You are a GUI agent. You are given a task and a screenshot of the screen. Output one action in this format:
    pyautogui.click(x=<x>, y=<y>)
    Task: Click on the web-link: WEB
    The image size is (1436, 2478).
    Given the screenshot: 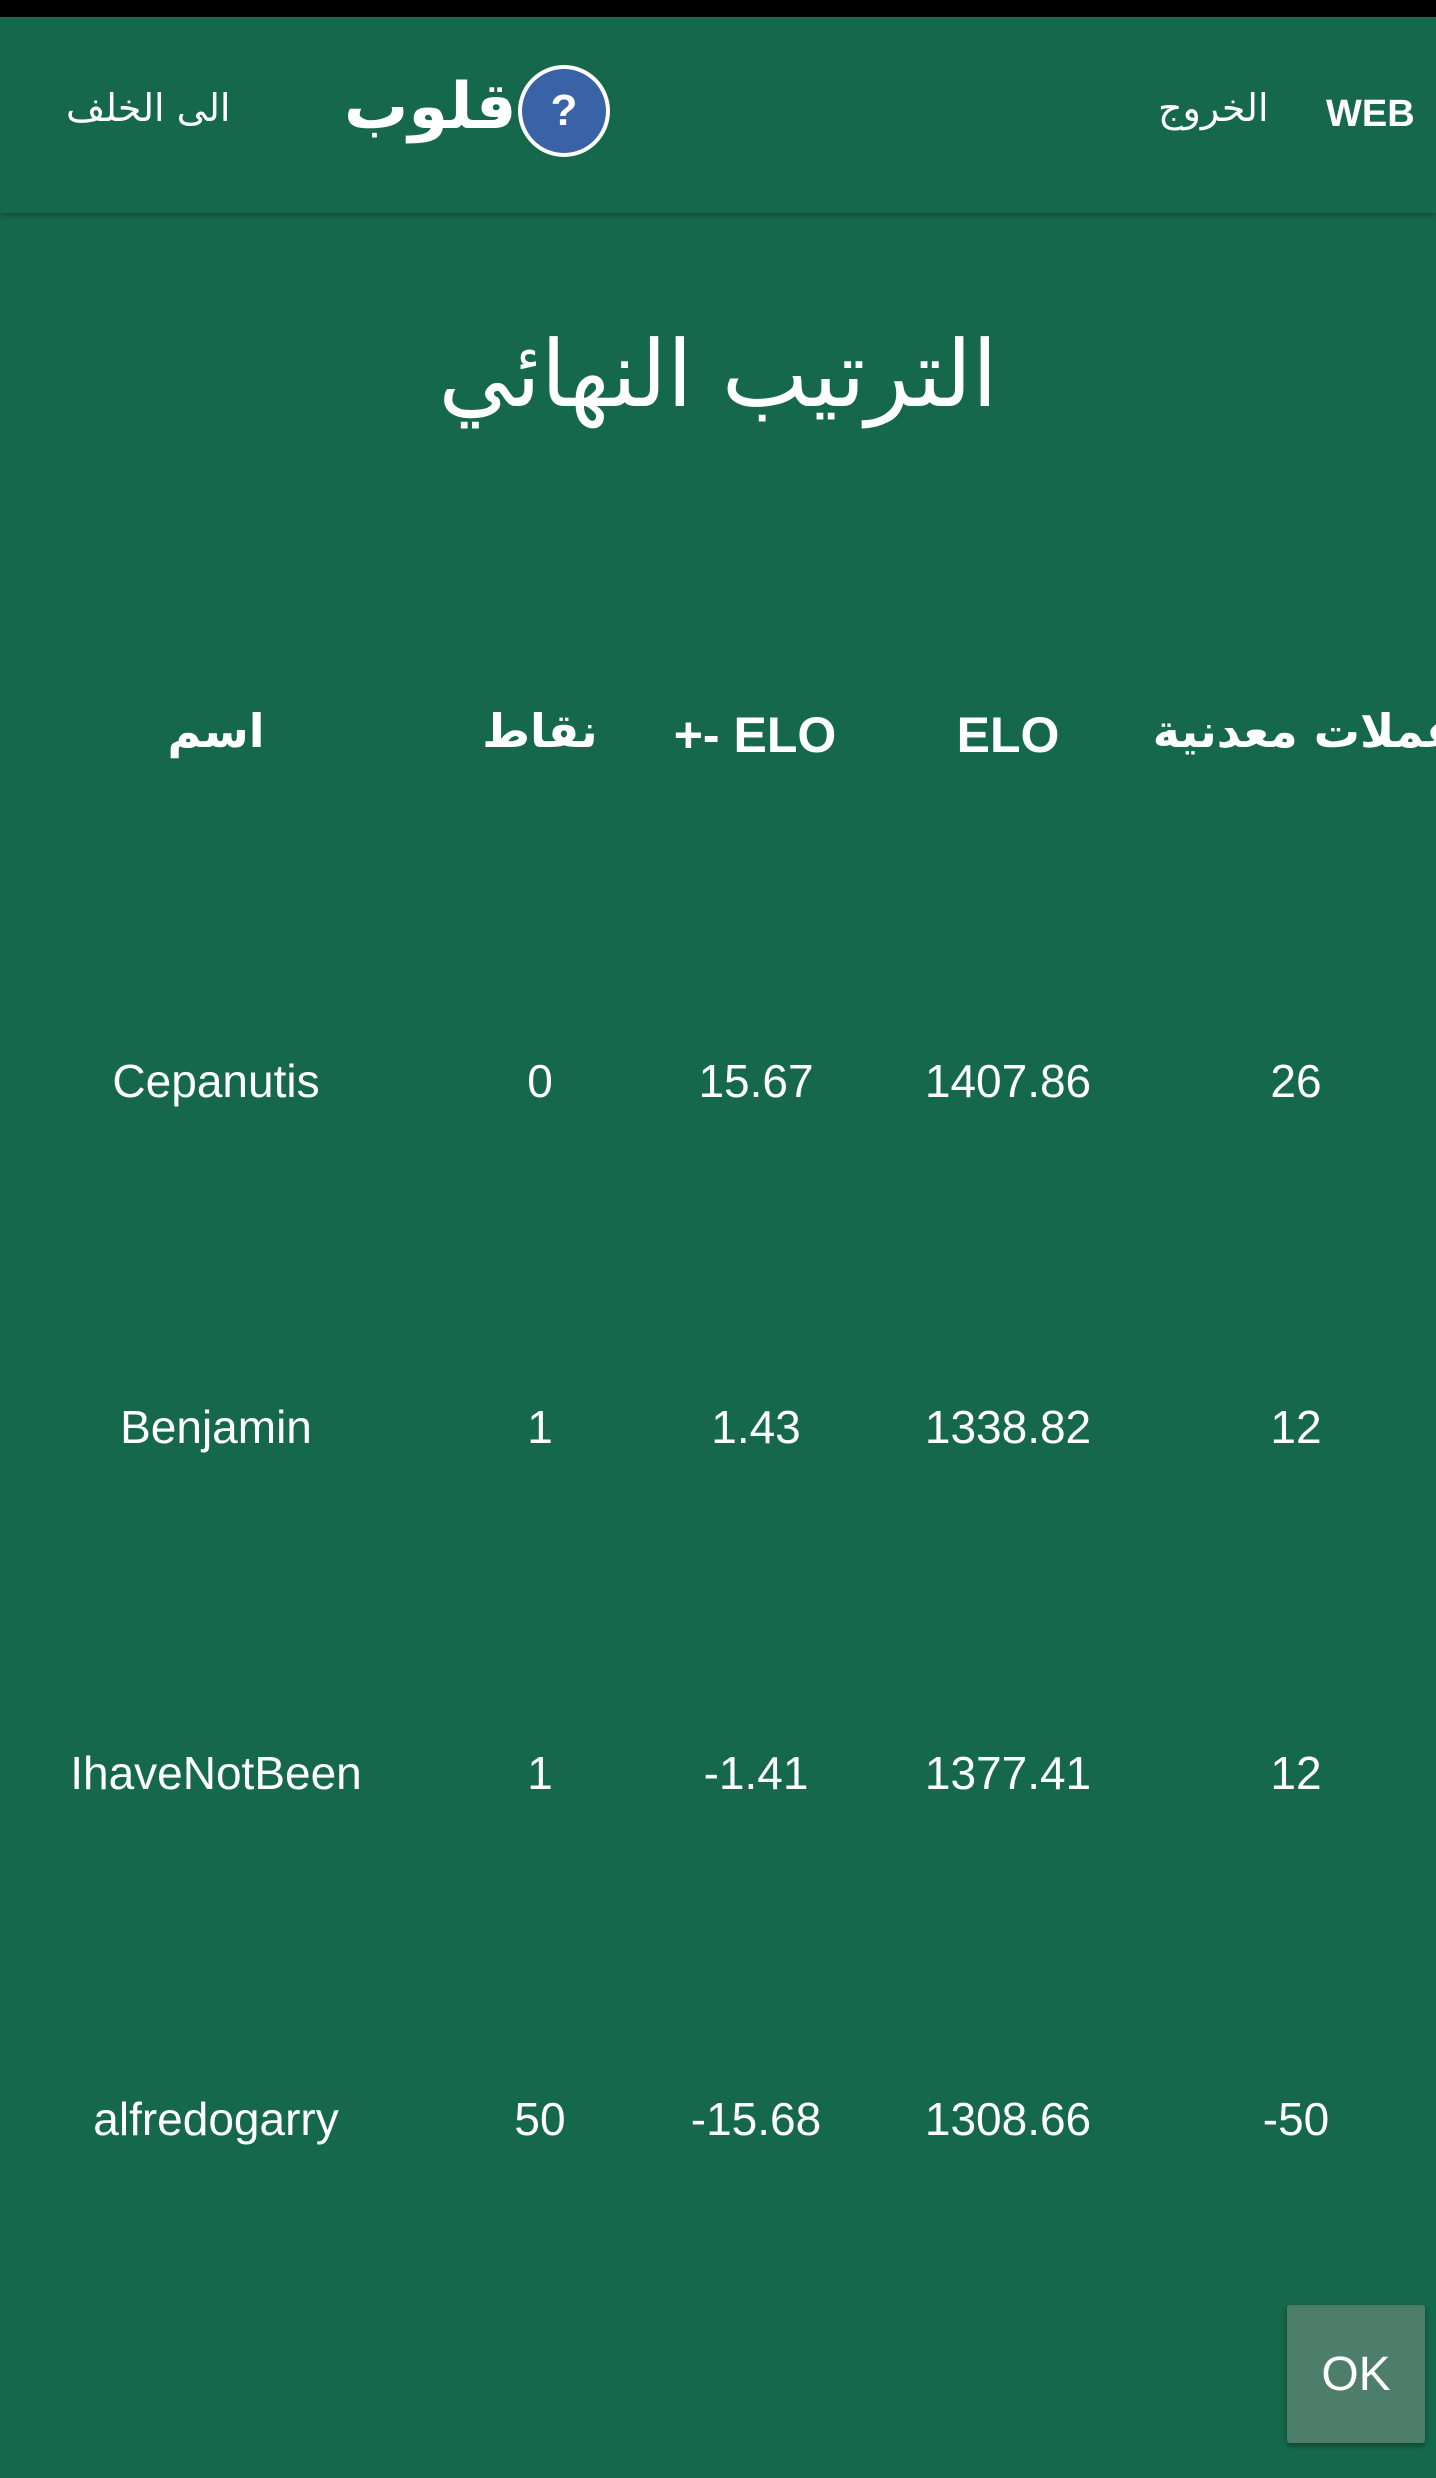 What is the action you would take?
    pyautogui.click(x=1370, y=114)
    